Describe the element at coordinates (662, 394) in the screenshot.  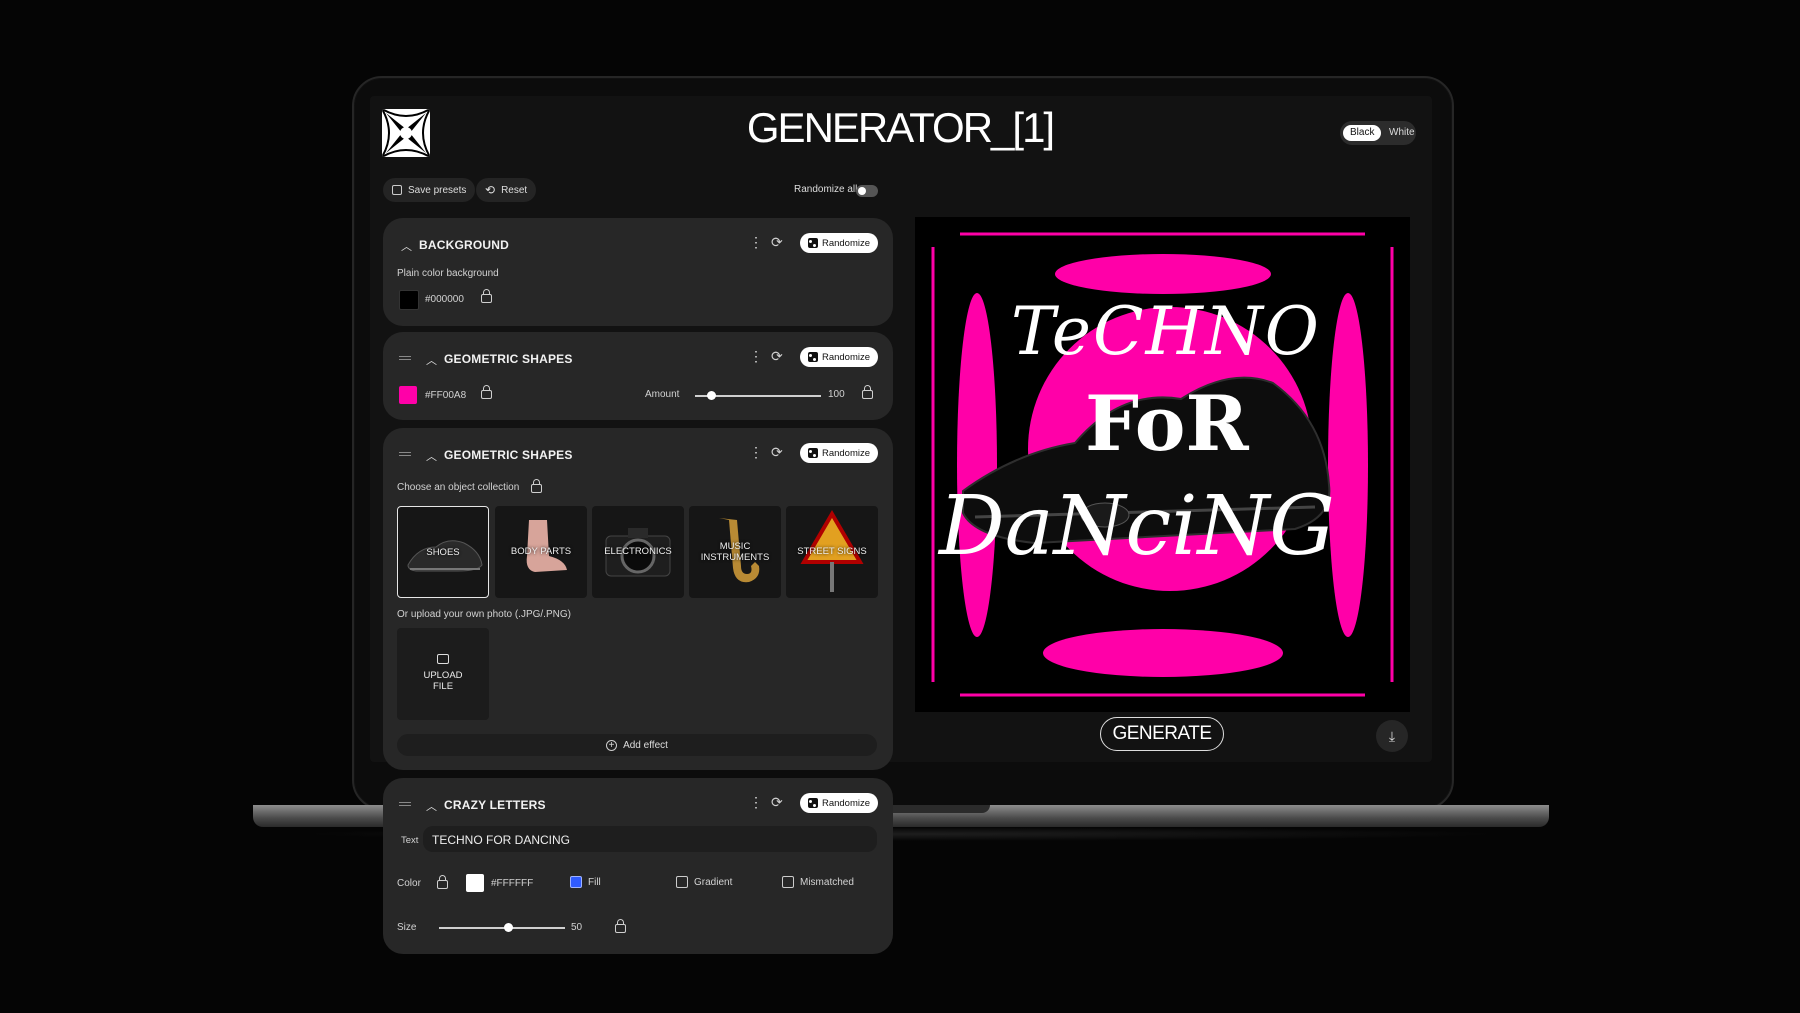
I see `amount-label: Amount` at that location.